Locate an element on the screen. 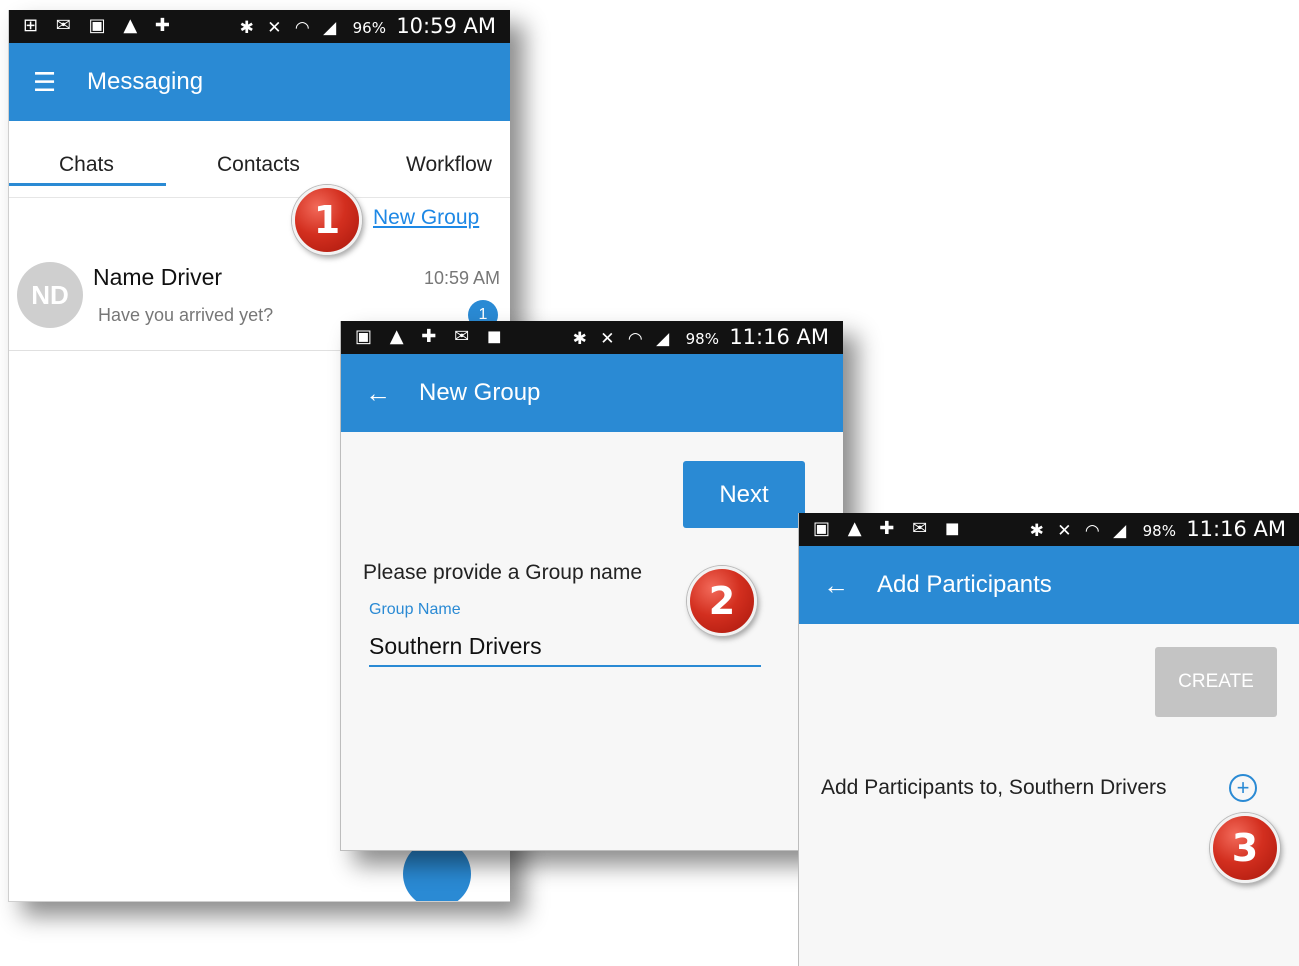 The image size is (1299, 966). chat-time: 10:59 AM is located at coordinates (461, 278).